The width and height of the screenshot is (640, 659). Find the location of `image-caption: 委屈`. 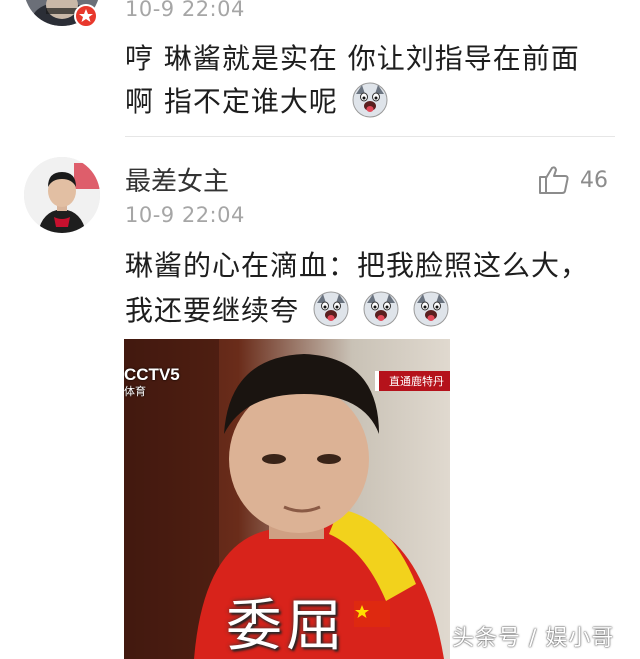

image-caption: 委屈 is located at coordinates (286, 626).